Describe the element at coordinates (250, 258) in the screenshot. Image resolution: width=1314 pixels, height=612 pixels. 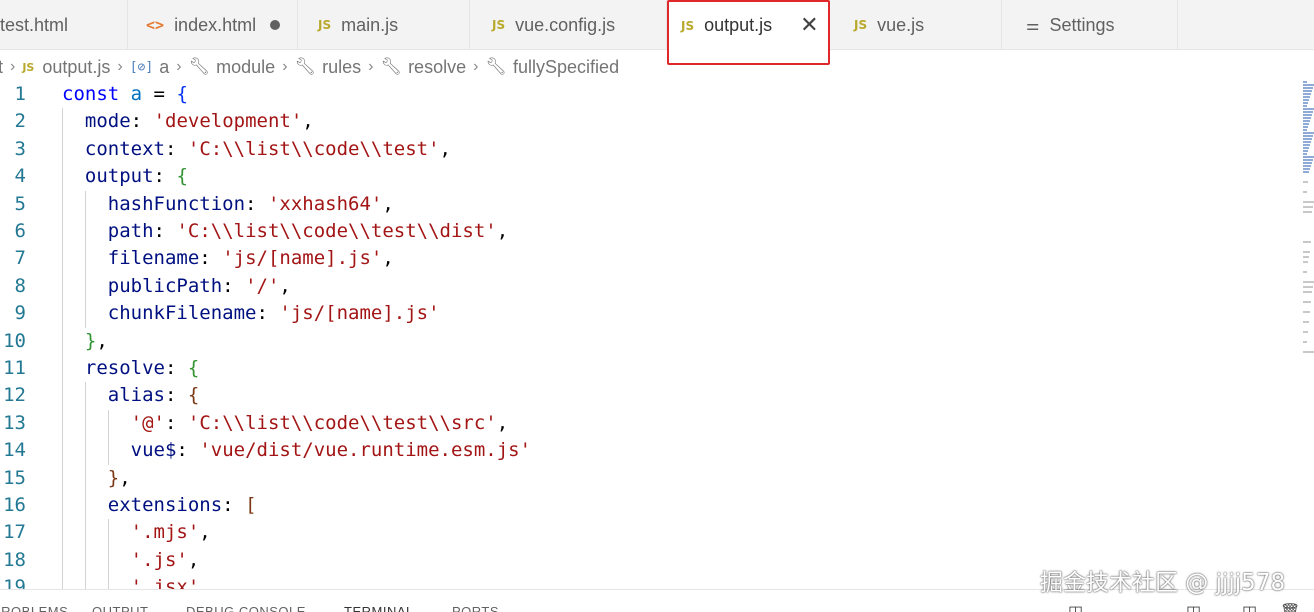
I see `code-text: filename: 'js/[name].js',` at that location.